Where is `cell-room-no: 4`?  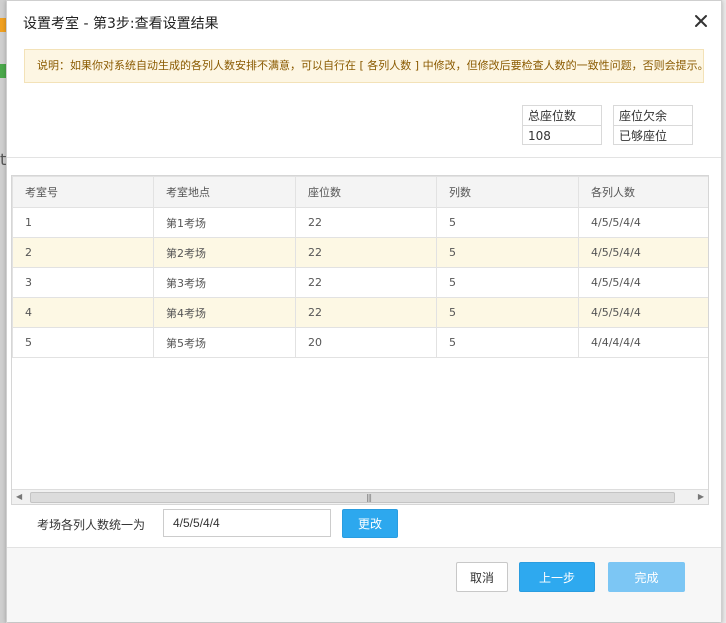 cell-room-no: 4 is located at coordinates (83, 312).